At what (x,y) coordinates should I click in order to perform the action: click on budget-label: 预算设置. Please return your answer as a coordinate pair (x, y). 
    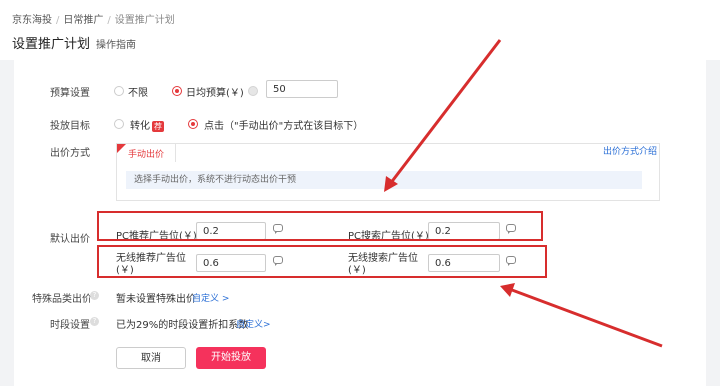
    Looking at the image, I should click on (70, 93).